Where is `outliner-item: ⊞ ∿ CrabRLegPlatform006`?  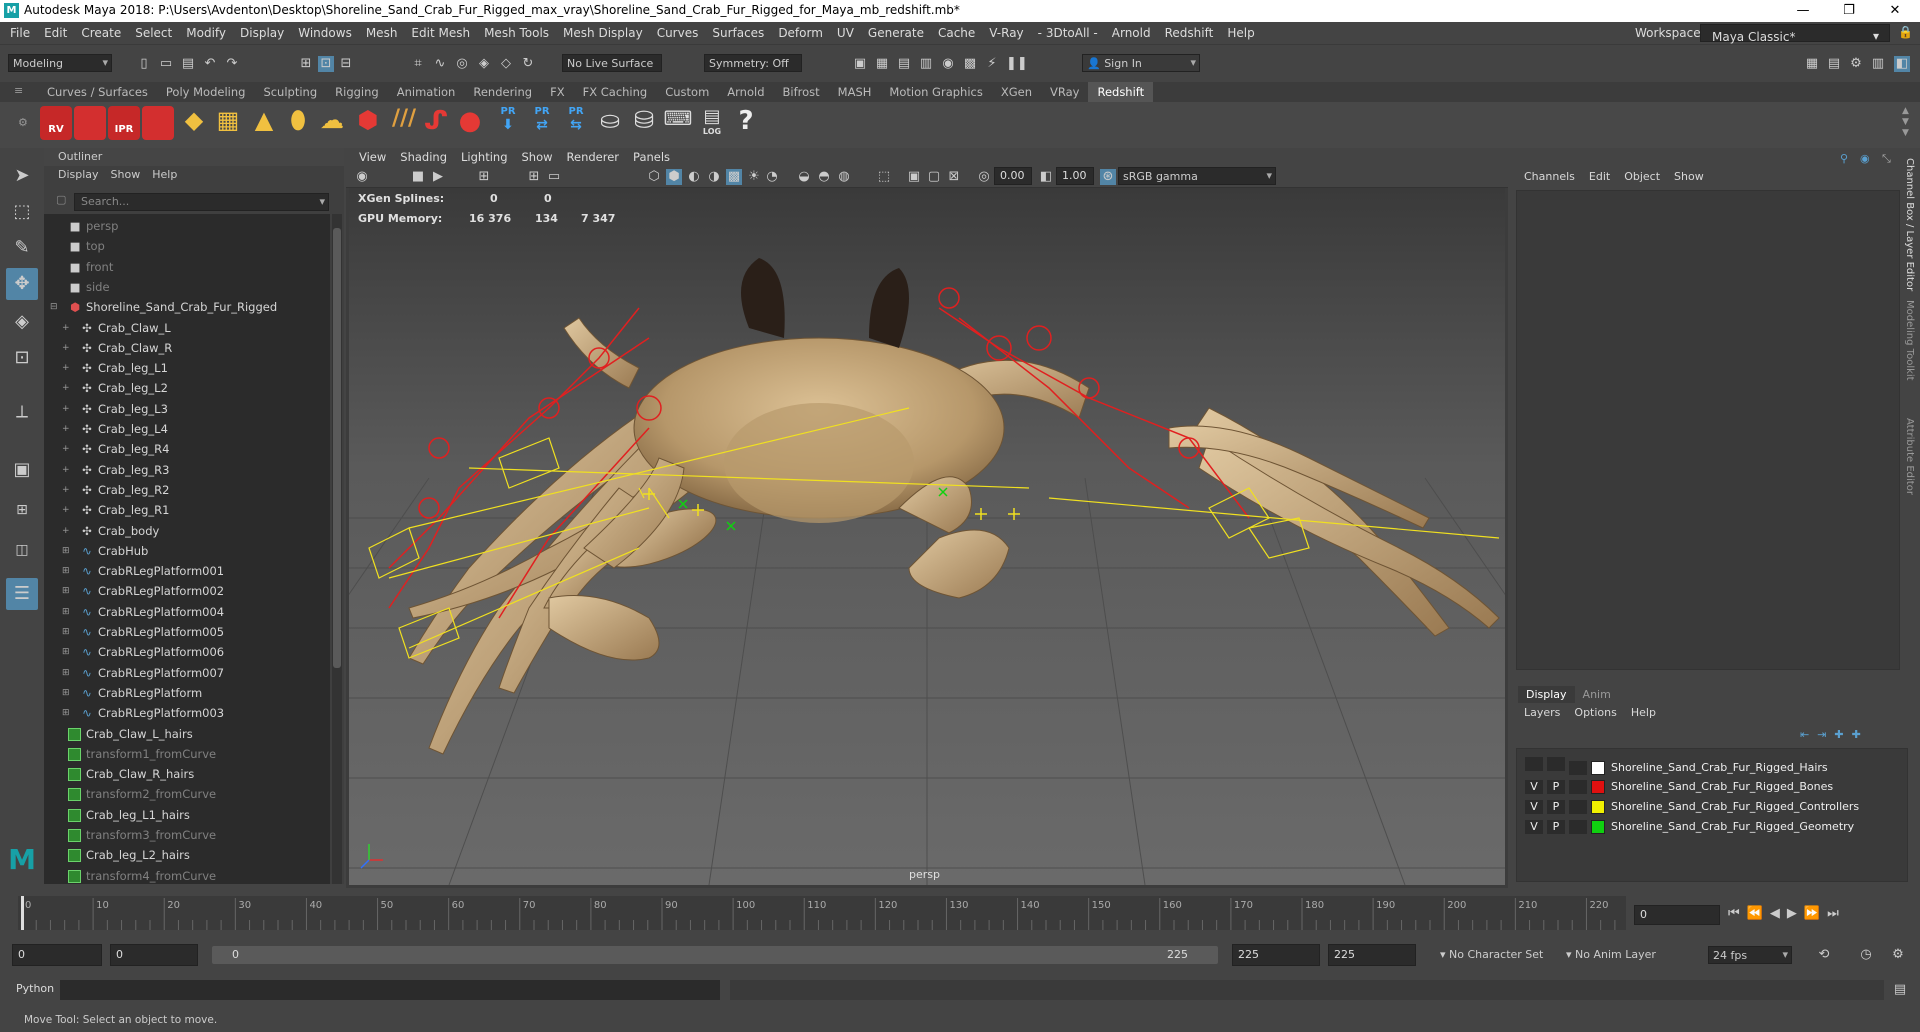
outliner-item: ⊞ ∿ CrabRLegPlatform006 is located at coordinates (143, 652).